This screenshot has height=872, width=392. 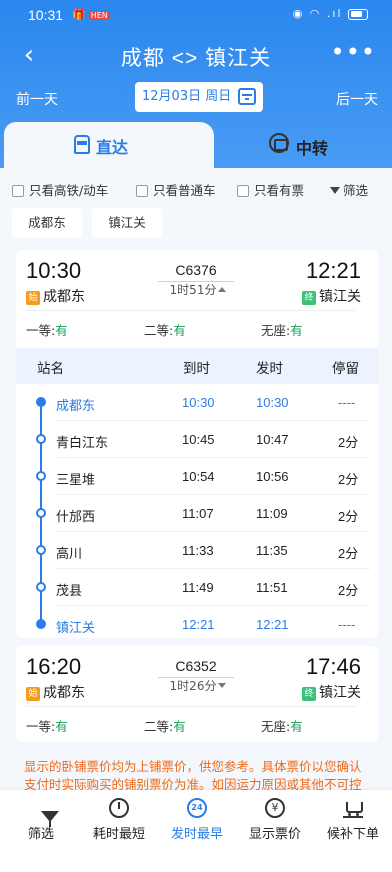 I want to click on stop-stay: ----, so click(x=347, y=624).